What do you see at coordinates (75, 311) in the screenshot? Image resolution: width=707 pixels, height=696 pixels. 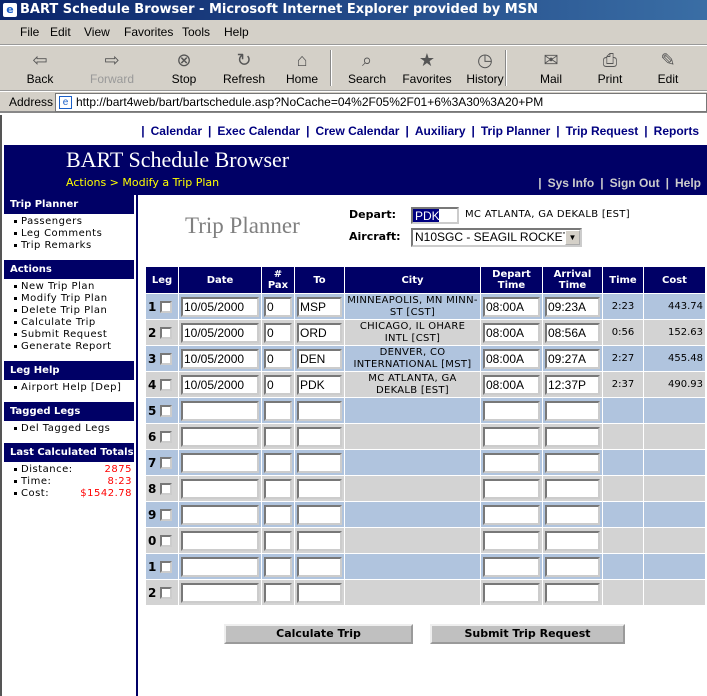 I see `sidebar-item-delete-trip-plan: Delete Trip Plan` at bounding box center [75, 311].